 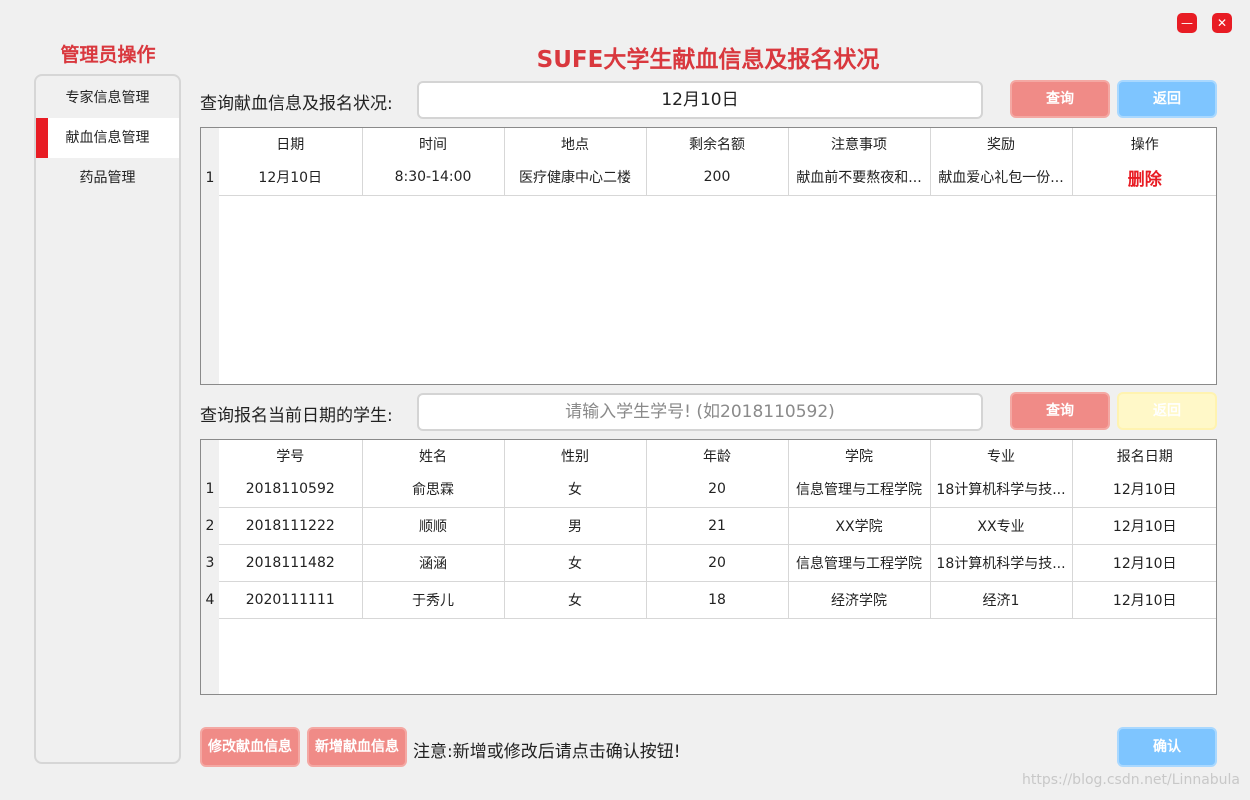 I want to click on column-header-time: 时间, so click(x=433, y=143).